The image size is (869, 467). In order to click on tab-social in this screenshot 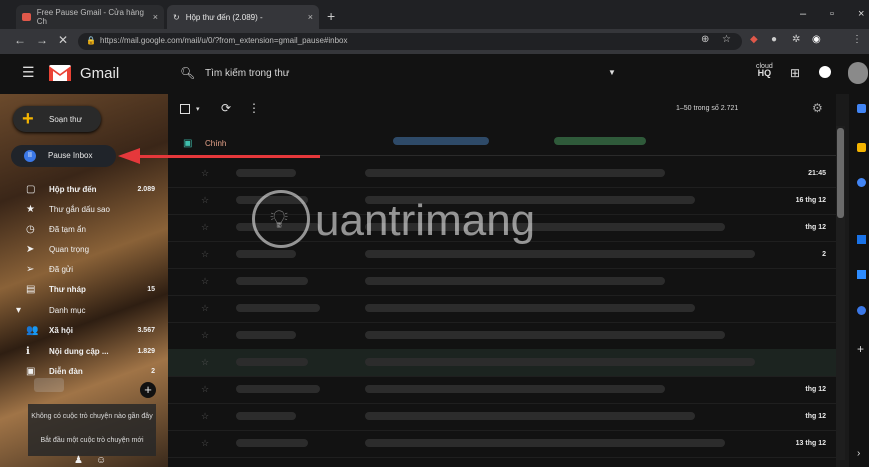, I will do `click(441, 141)`.